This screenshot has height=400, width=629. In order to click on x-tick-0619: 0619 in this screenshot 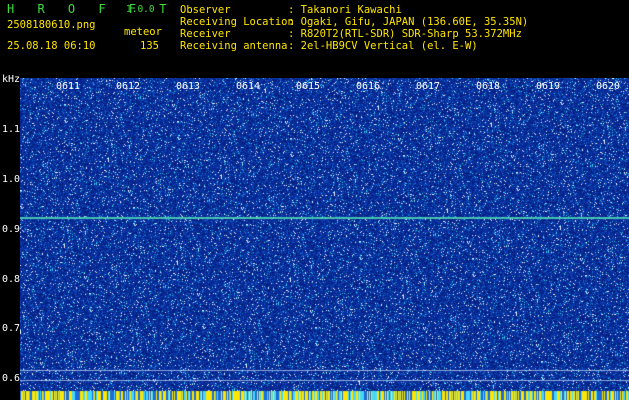, I will do `click(548, 86)`.